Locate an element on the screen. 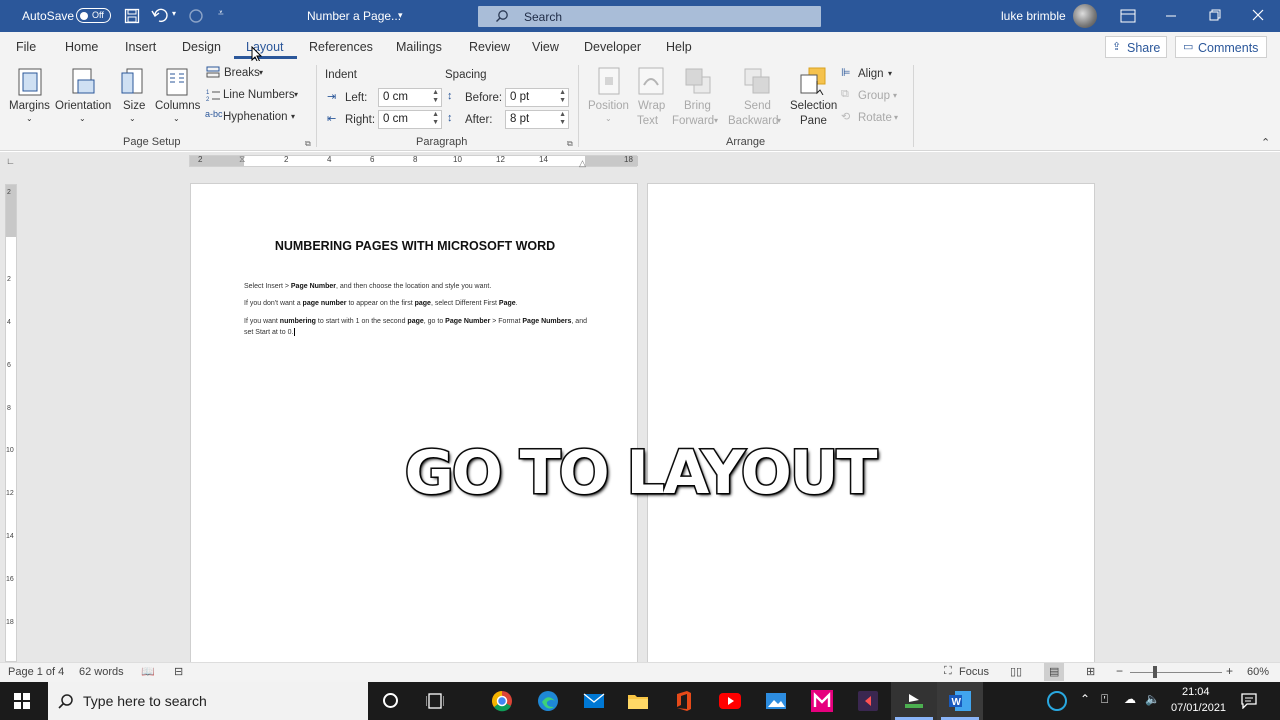 Image resolution: width=1280 pixels, height=720 pixels. tab-design: Design is located at coordinates (201, 47).